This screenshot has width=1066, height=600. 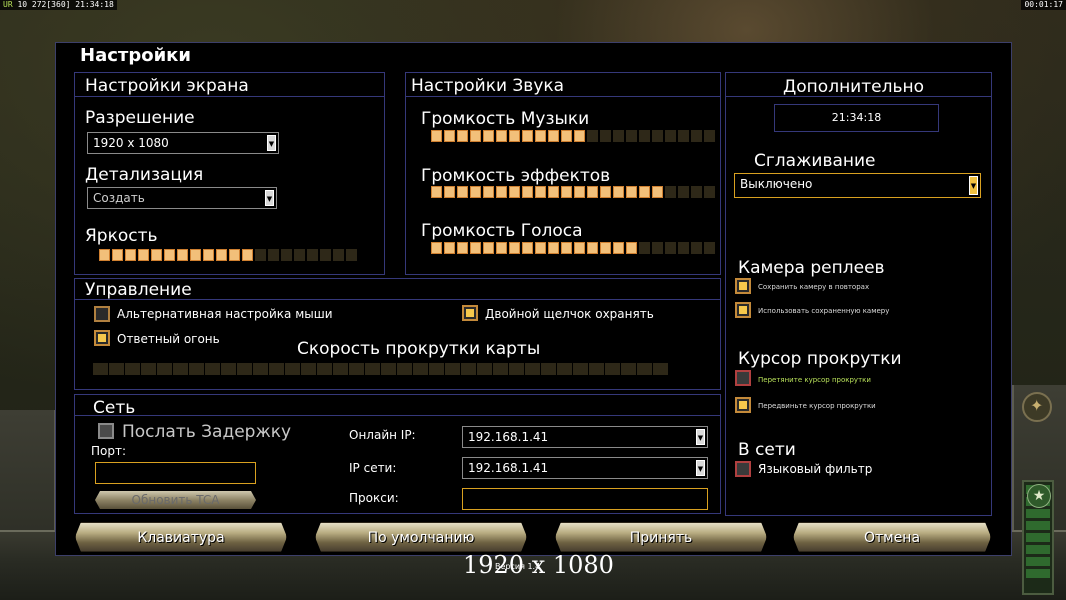 What do you see at coordinates (585, 437) in the screenshot?
I see `online-ip-dropdown: 192.168.1.41 ▼` at bounding box center [585, 437].